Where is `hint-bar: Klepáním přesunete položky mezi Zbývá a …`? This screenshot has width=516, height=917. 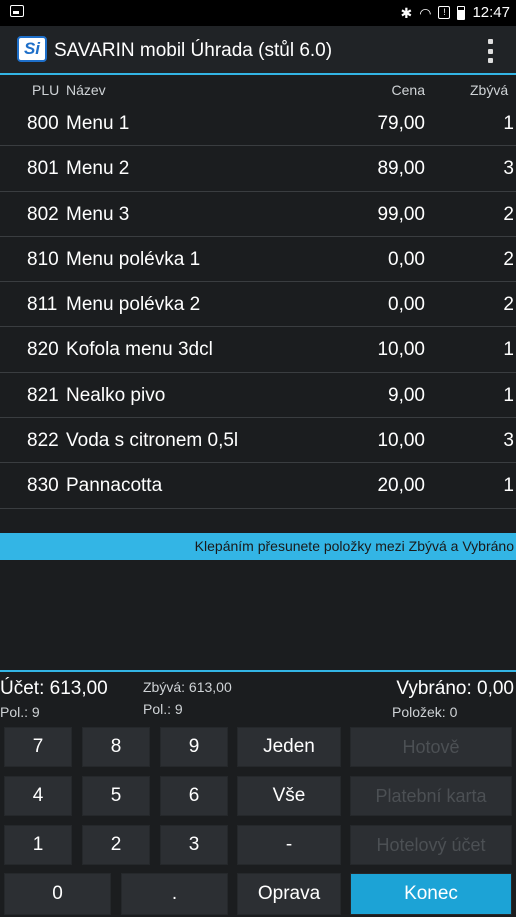 hint-bar: Klepáním přesunete položky mezi Zbývá a … is located at coordinates (258, 546).